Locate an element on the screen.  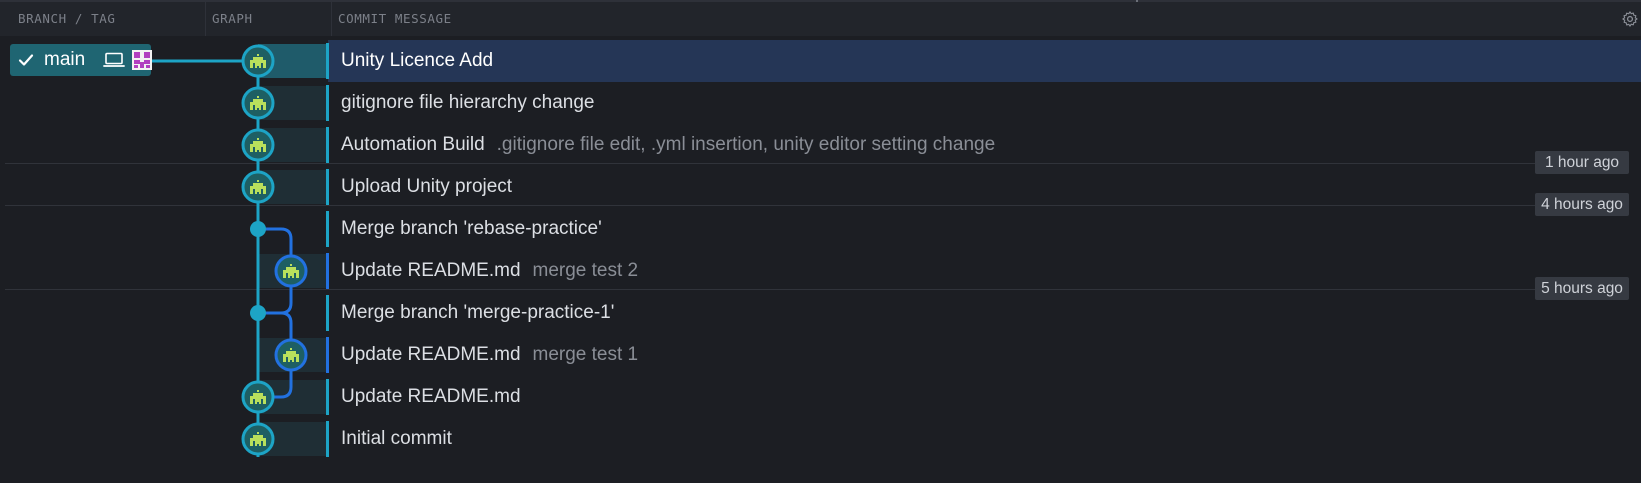
check-icon is located at coordinates (26, 60).